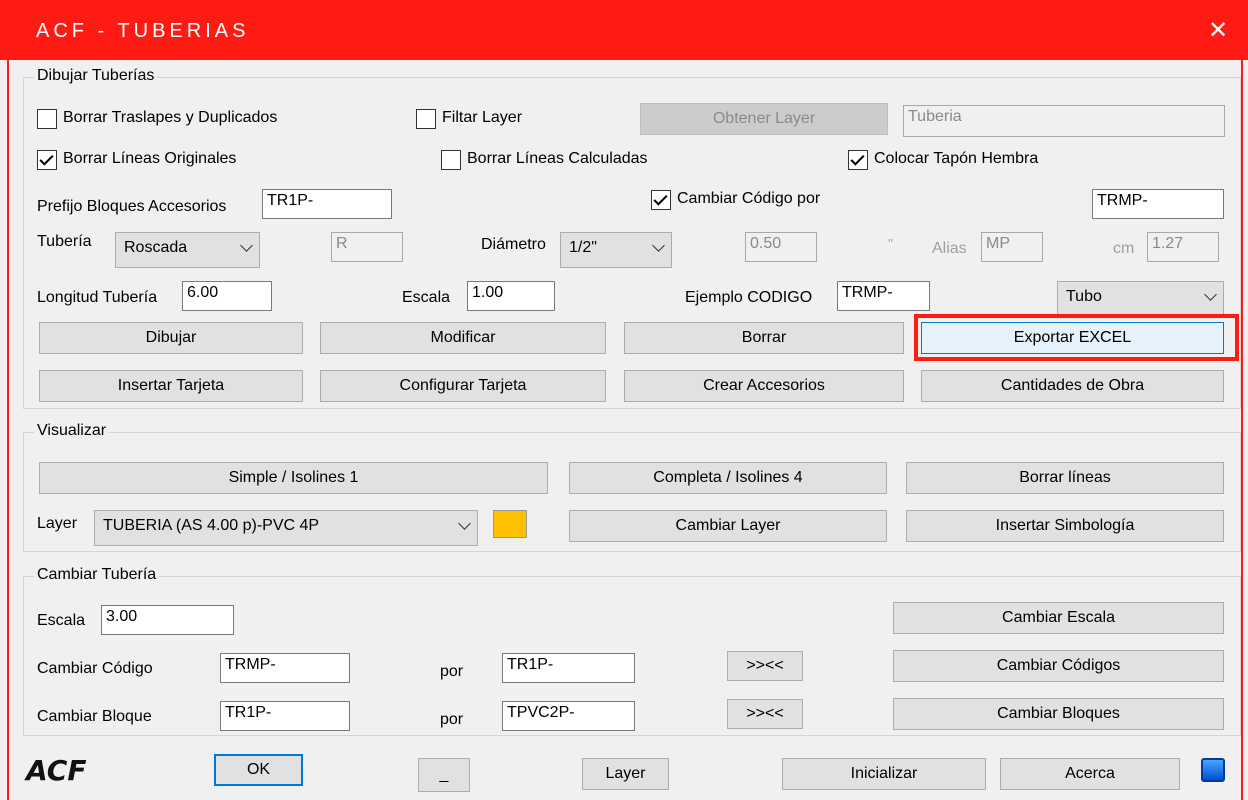 The image size is (1248, 800). I want to click on cm-field: 1.27, so click(1183, 247).